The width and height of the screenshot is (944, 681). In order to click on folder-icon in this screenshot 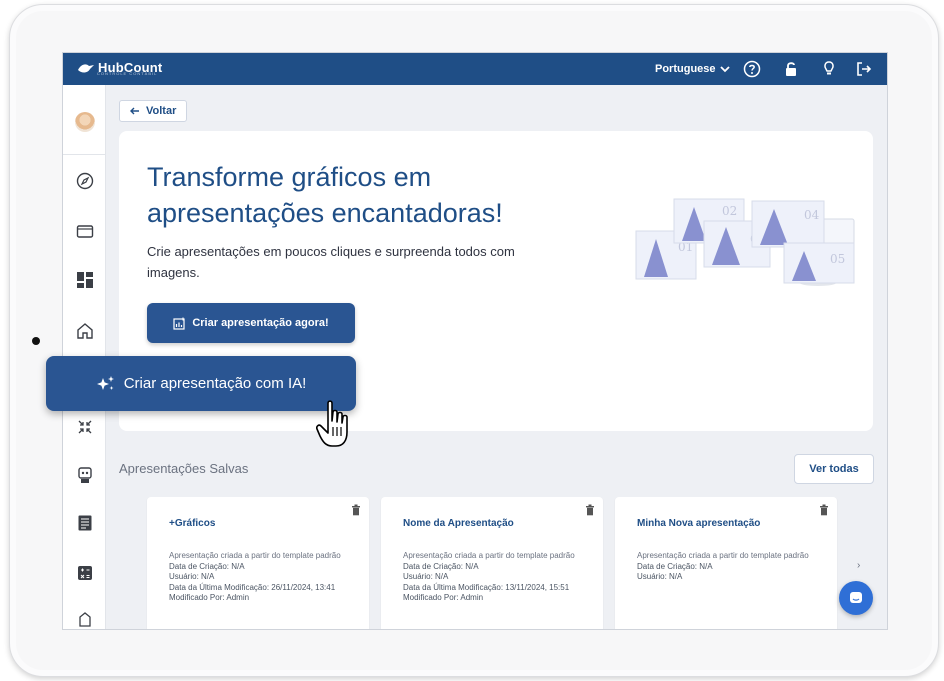, I will do `click(85, 231)`.